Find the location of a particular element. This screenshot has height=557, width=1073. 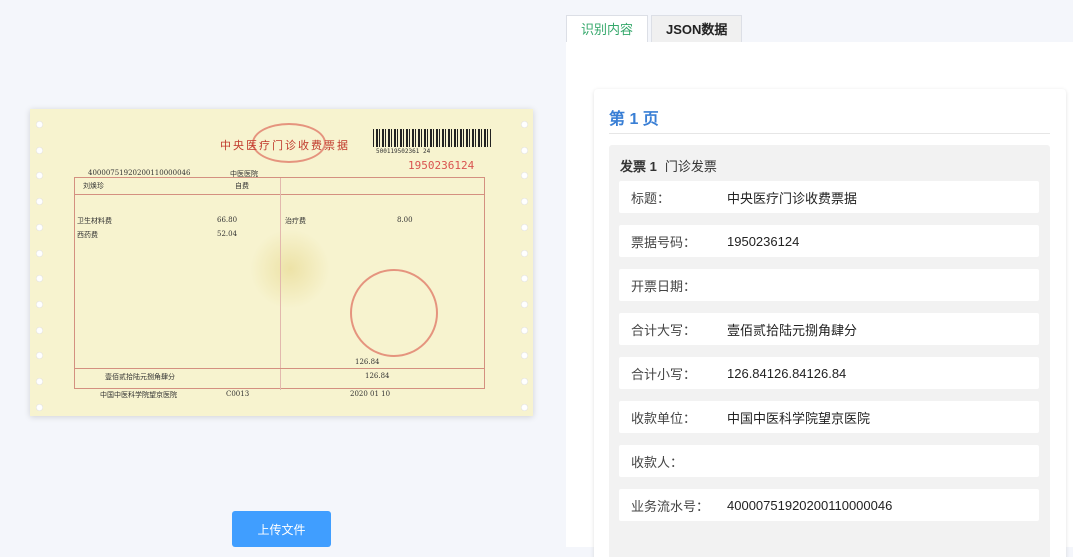

field-value: 中央医疗门诊收费票据 is located at coordinates (792, 198).